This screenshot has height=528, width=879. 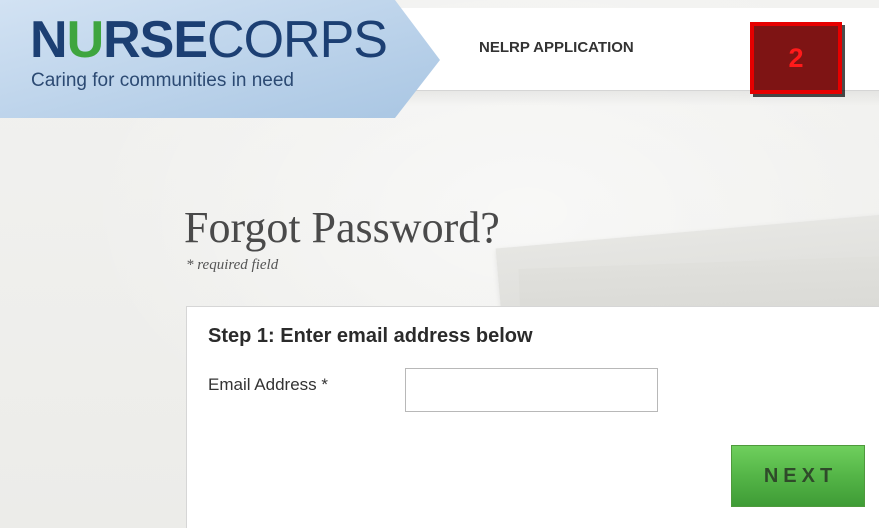 What do you see at coordinates (342, 227) in the screenshot?
I see `page-title: Forgot Password?` at bounding box center [342, 227].